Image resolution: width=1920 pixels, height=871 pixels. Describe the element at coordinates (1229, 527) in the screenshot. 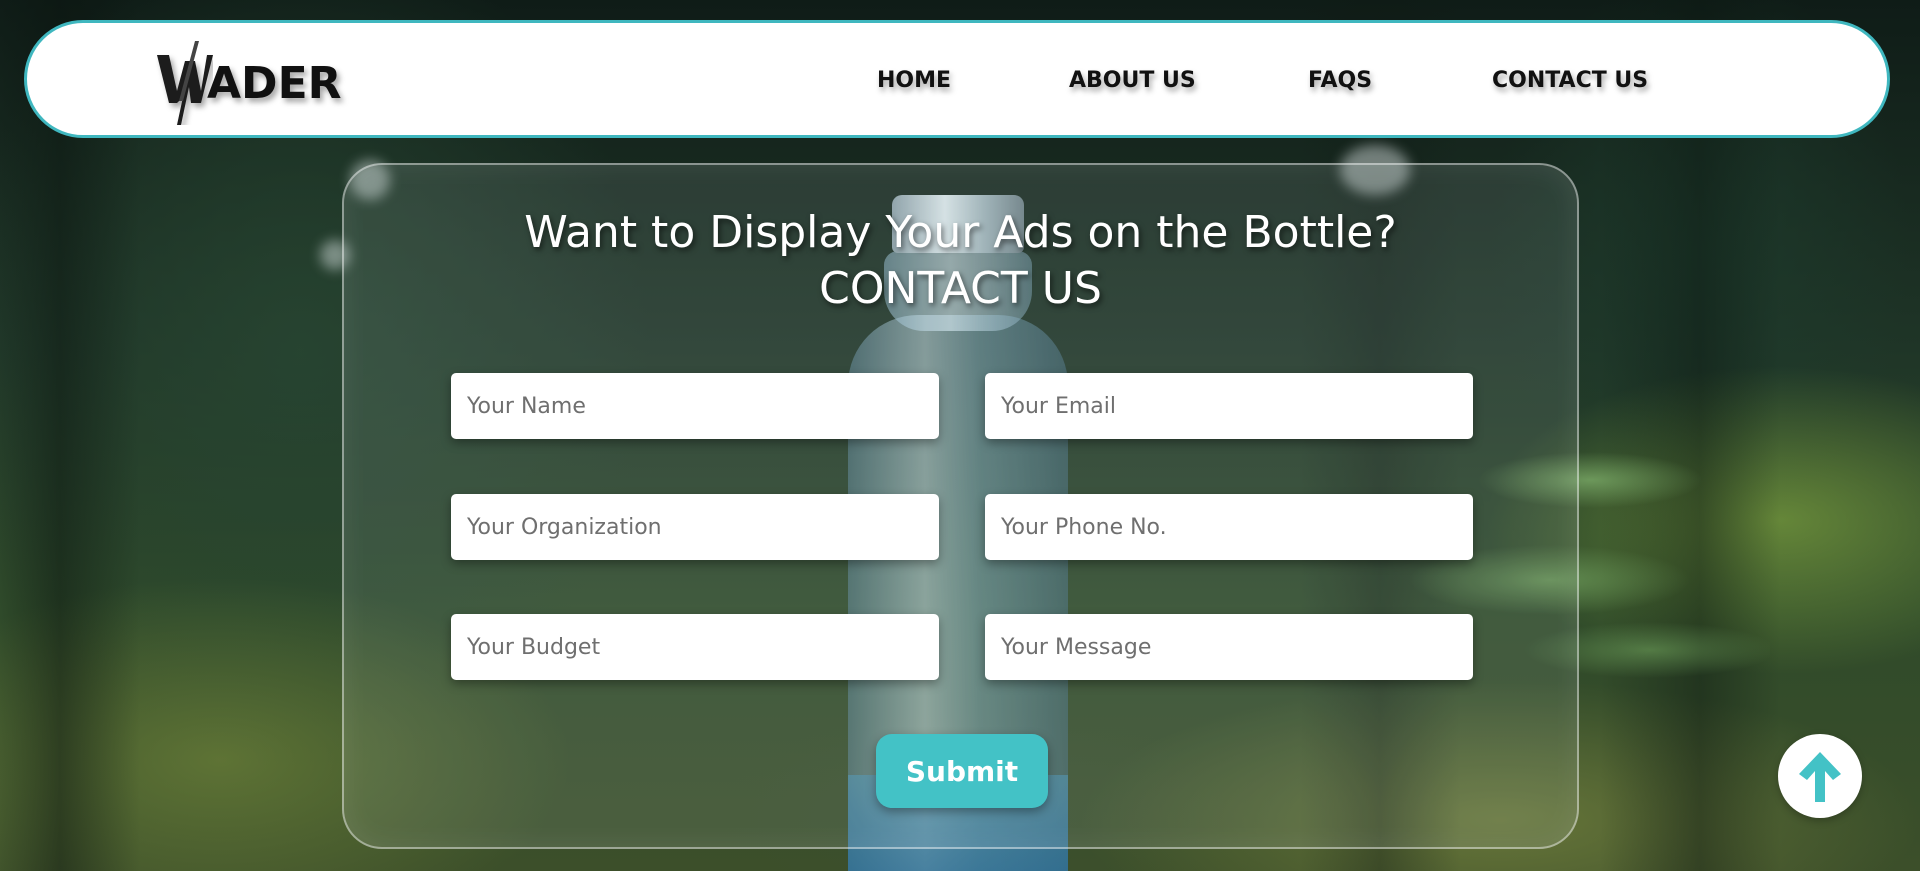

I see `phone-field` at that location.